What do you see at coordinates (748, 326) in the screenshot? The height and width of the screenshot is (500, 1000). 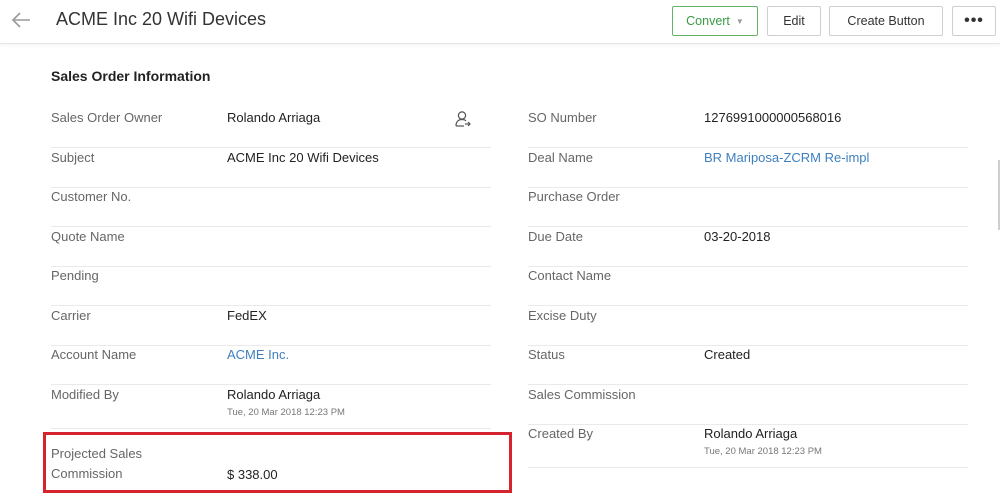 I see `field-row-excise-duty: Excise Duty` at bounding box center [748, 326].